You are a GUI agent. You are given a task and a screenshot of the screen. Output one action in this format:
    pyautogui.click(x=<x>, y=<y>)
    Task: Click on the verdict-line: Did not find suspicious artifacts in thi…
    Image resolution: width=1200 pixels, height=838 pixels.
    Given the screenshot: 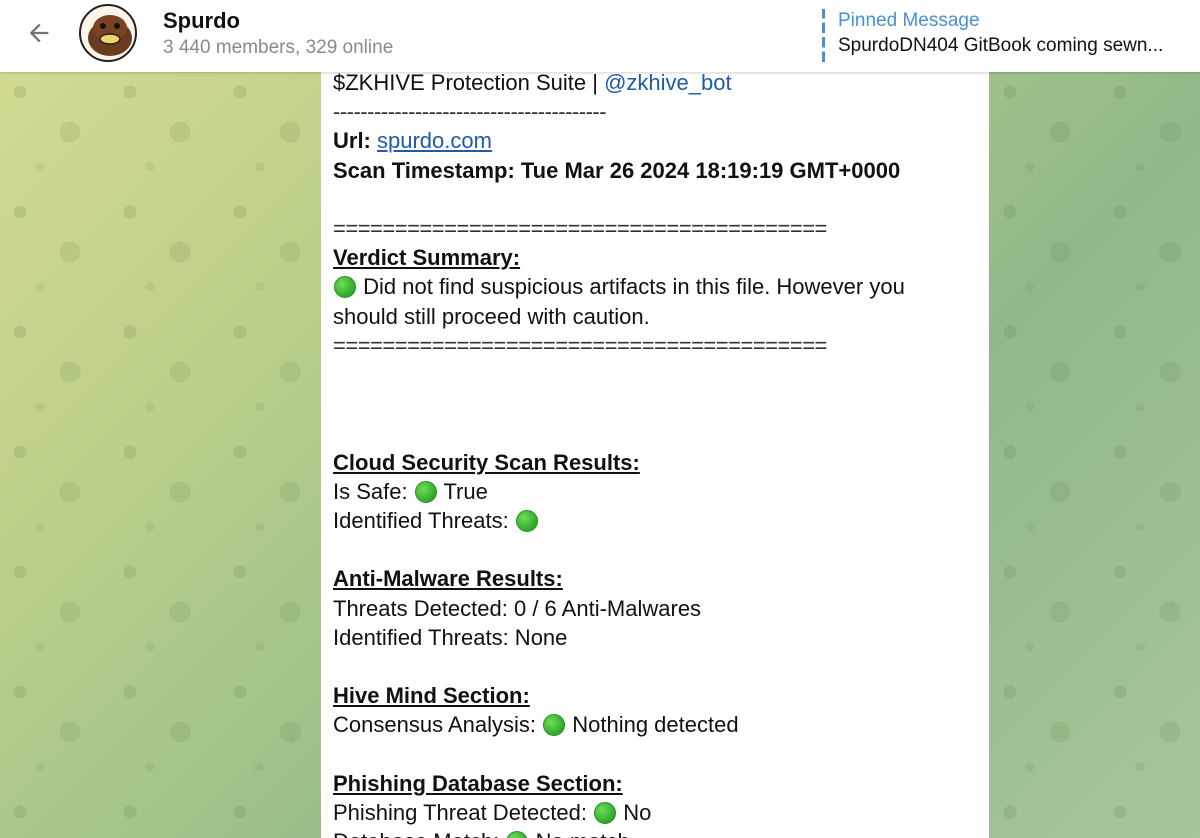 What is the action you would take?
    pyautogui.click(x=655, y=286)
    